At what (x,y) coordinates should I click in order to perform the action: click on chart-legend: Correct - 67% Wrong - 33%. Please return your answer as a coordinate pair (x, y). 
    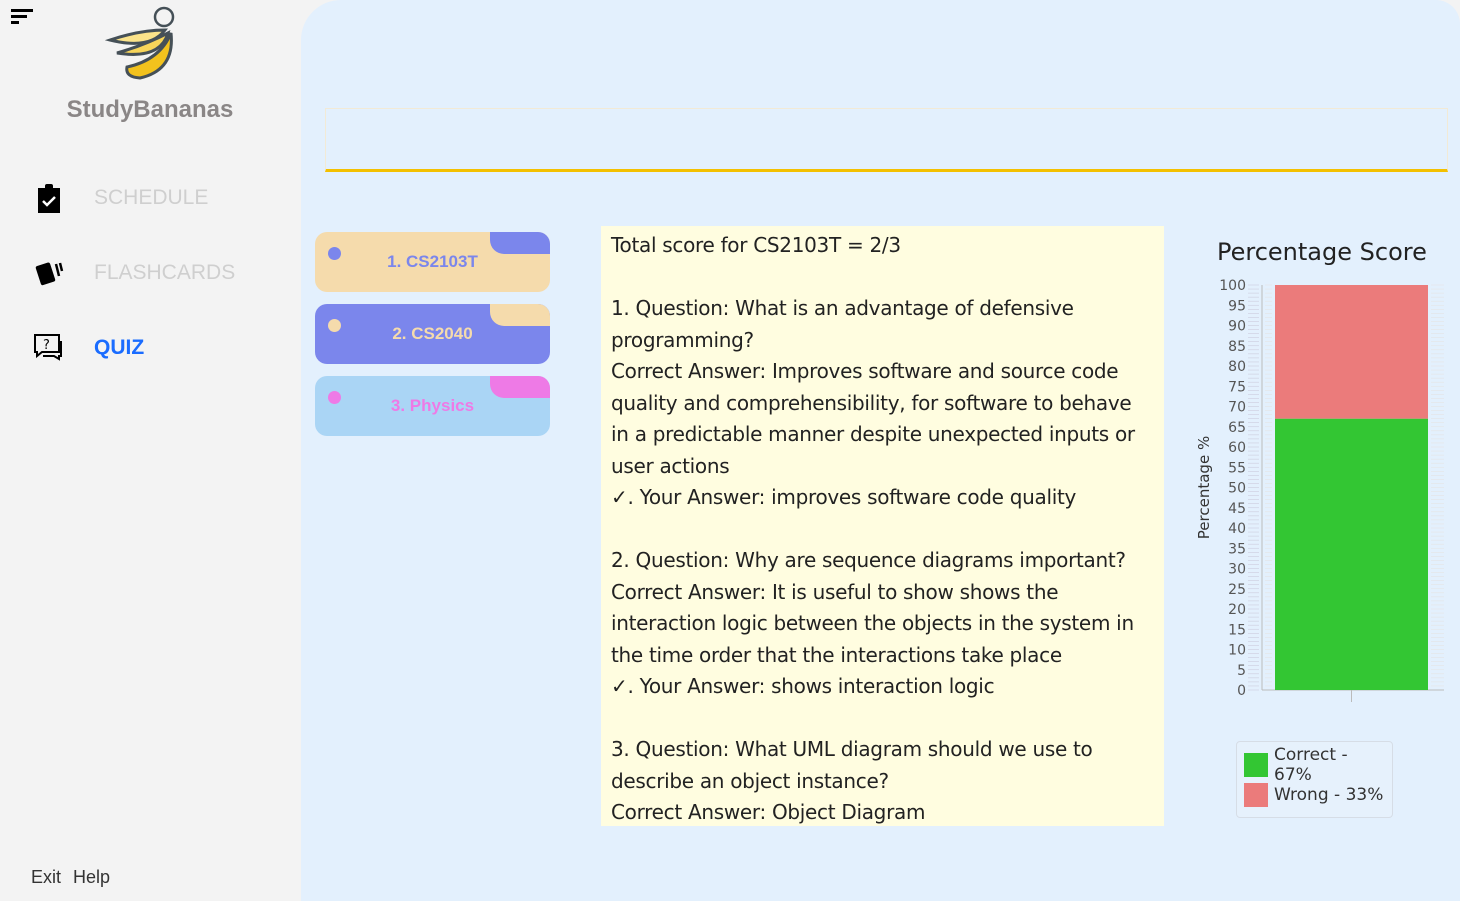
    Looking at the image, I should click on (1314, 779).